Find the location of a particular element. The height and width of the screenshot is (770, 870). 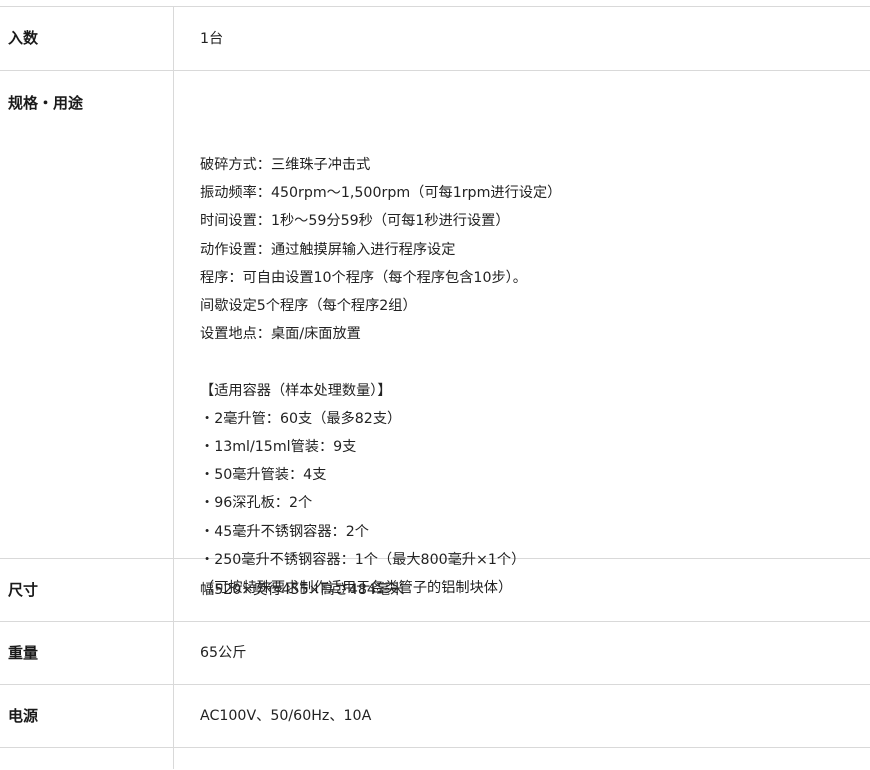

spec-value-line: 振动频率：450rpm～1,500rpm（可每1rpm进行设定） is located at coordinates (381, 193).